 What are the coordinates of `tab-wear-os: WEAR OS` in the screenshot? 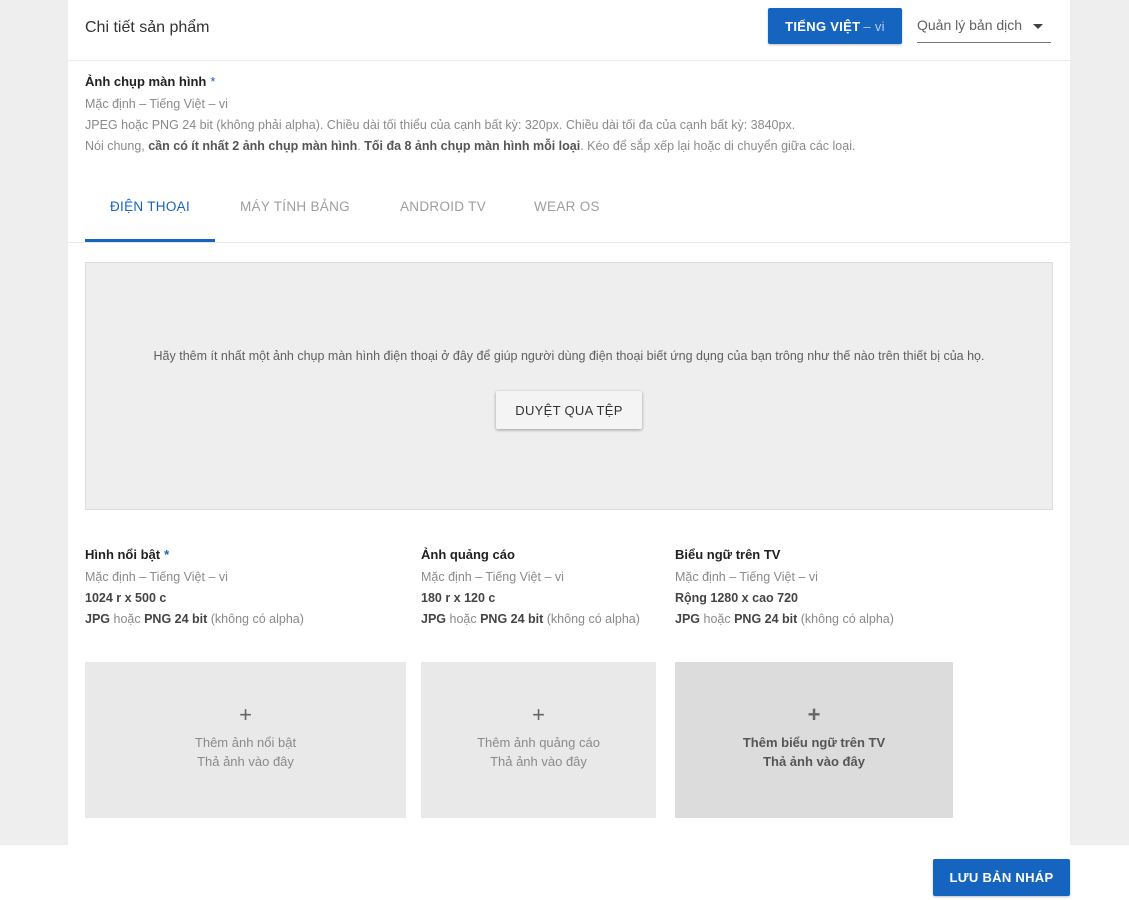 It's located at (567, 206).